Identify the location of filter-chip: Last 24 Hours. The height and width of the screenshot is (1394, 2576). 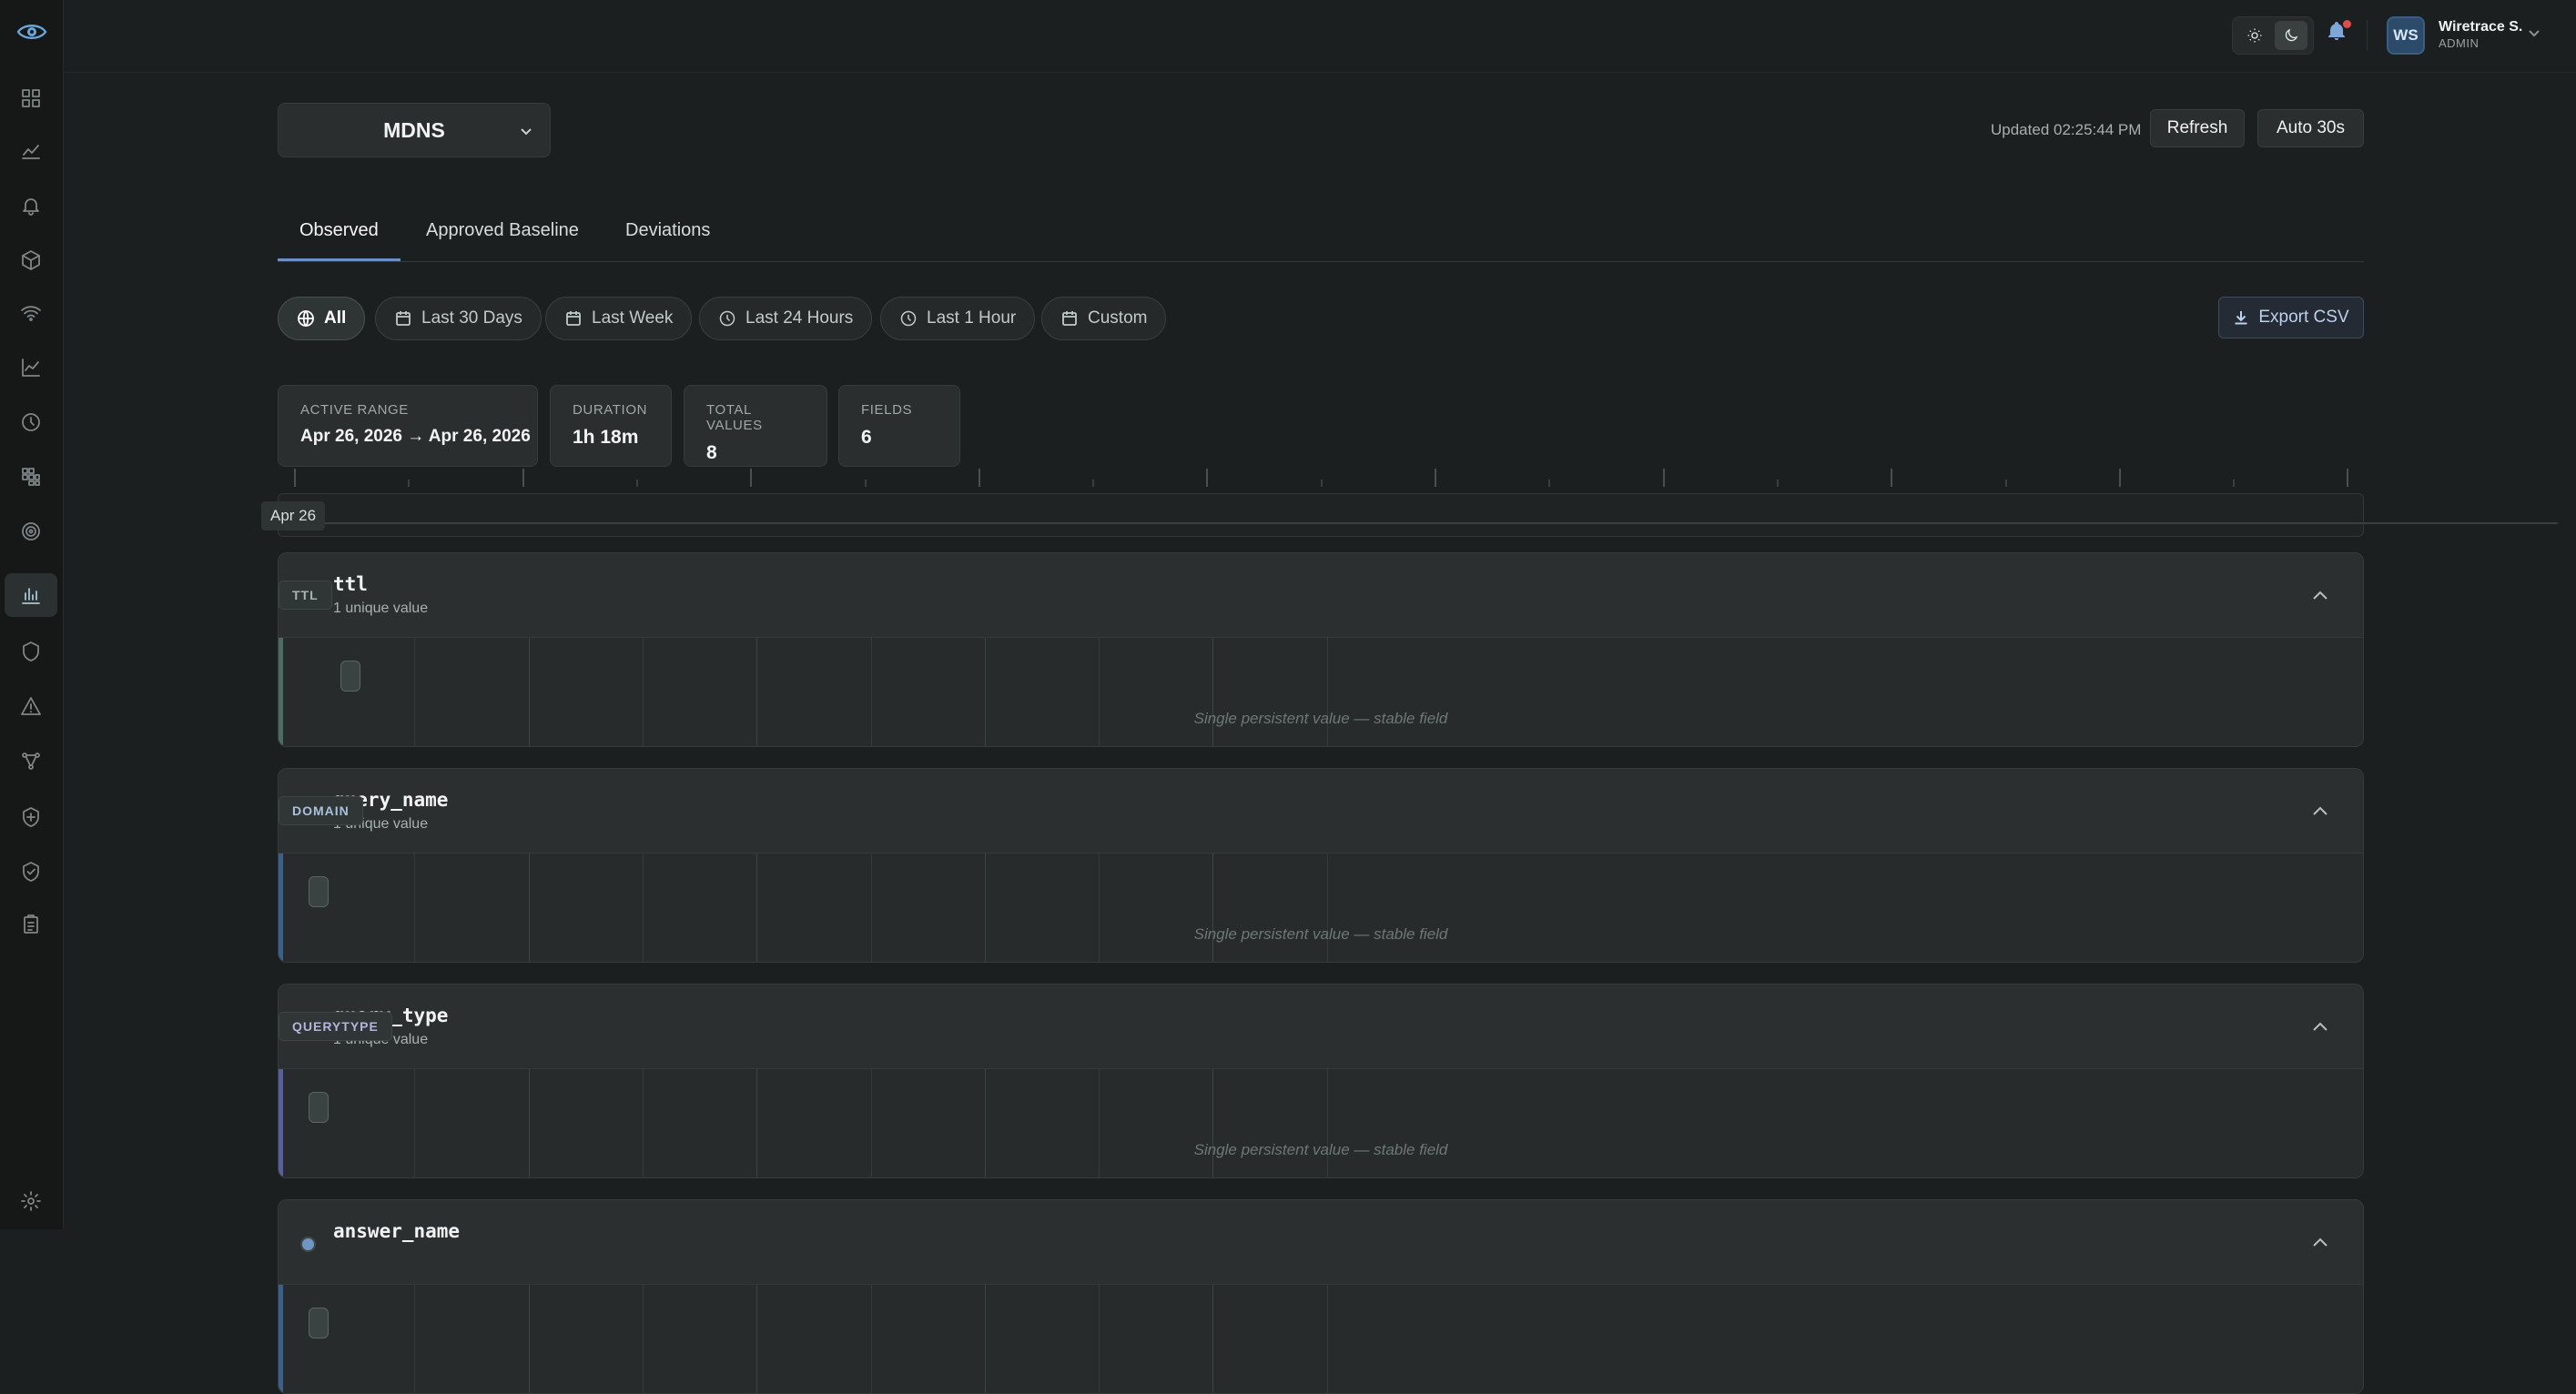
(786, 318).